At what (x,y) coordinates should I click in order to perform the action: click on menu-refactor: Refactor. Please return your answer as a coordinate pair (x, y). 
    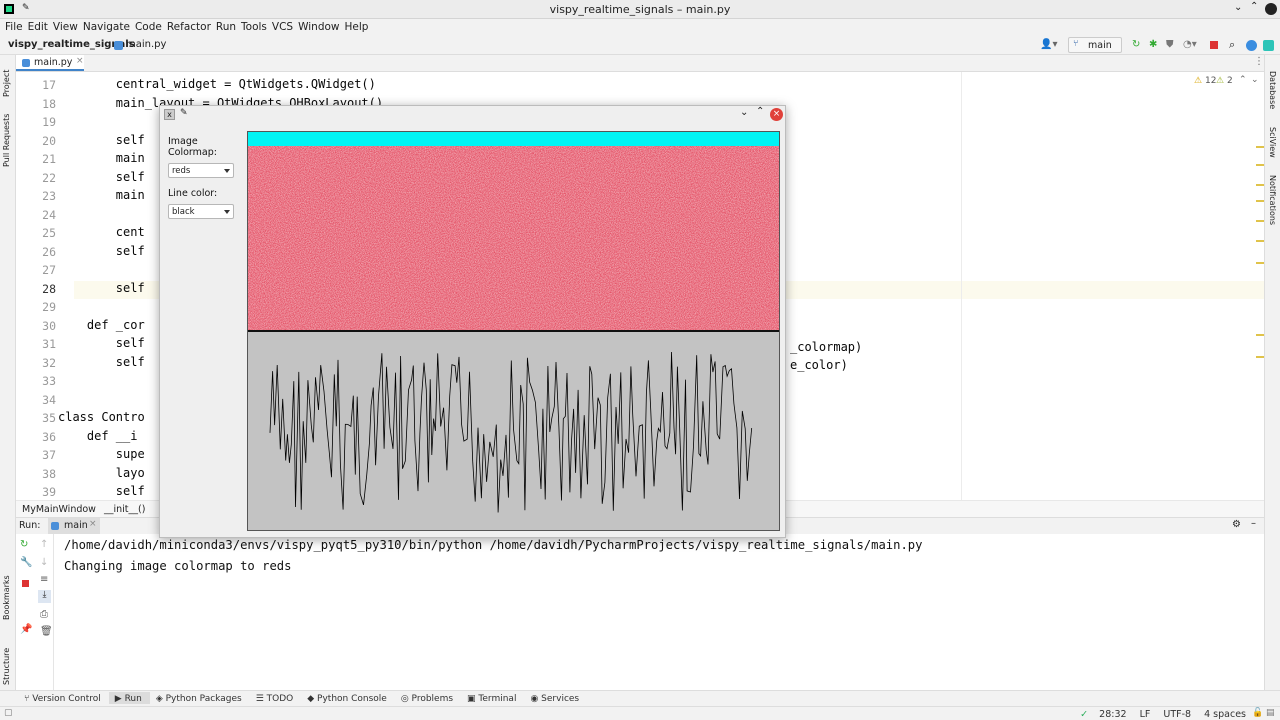
    Looking at the image, I should click on (186, 26).